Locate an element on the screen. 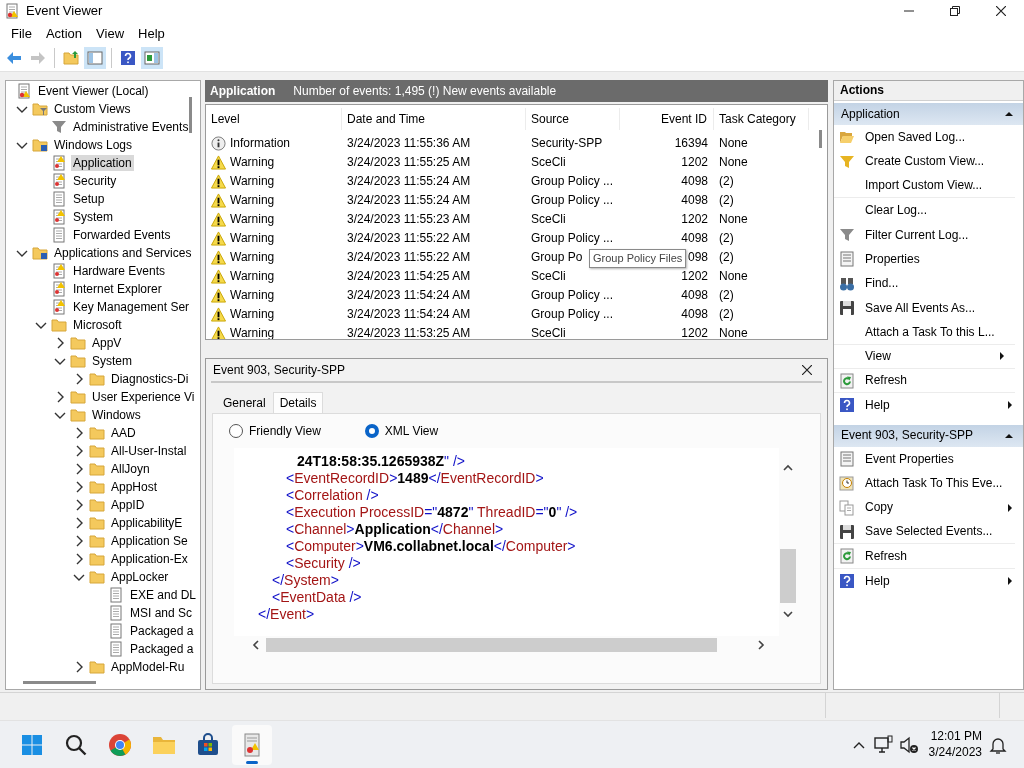 The width and height of the screenshot is (1024, 768). clock-time: 12:01 PM is located at coordinates (955, 736).